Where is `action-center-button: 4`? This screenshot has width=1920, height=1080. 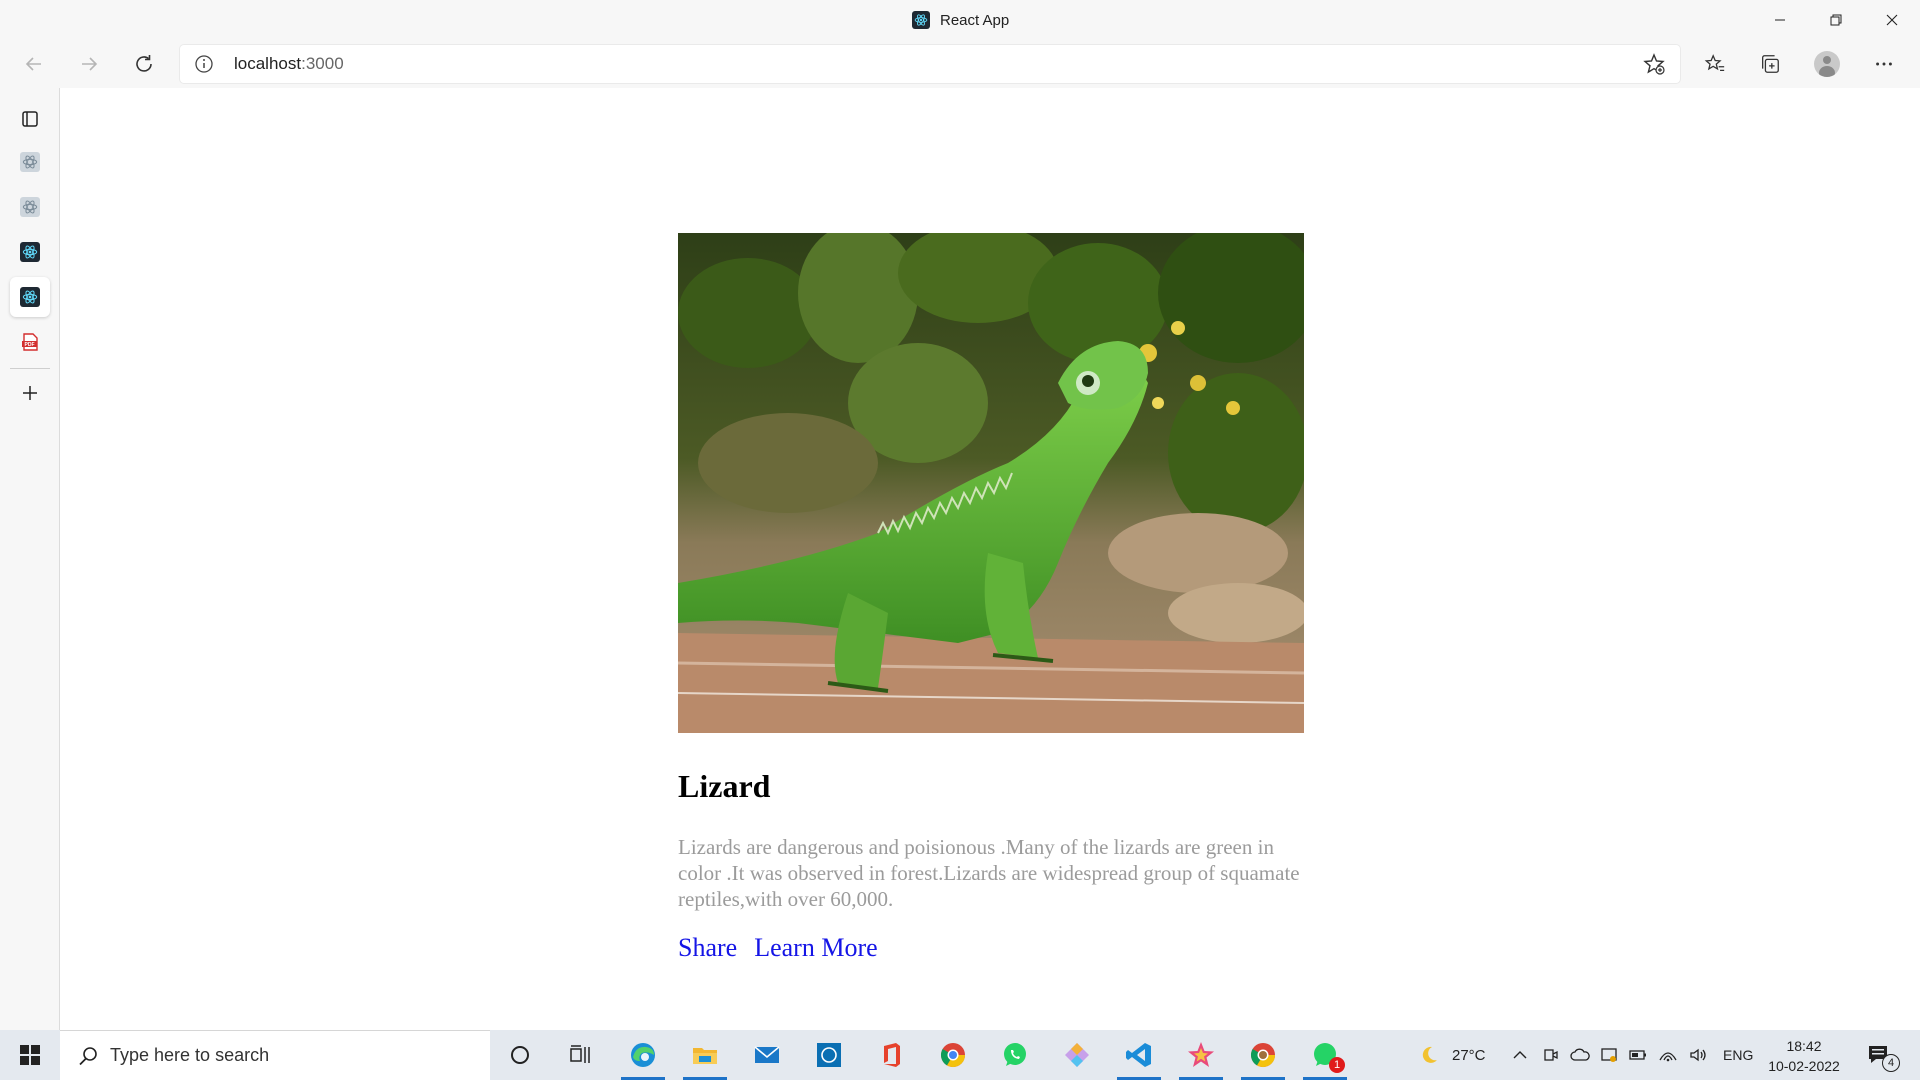 action-center-button: 4 is located at coordinates (1883, 1055).